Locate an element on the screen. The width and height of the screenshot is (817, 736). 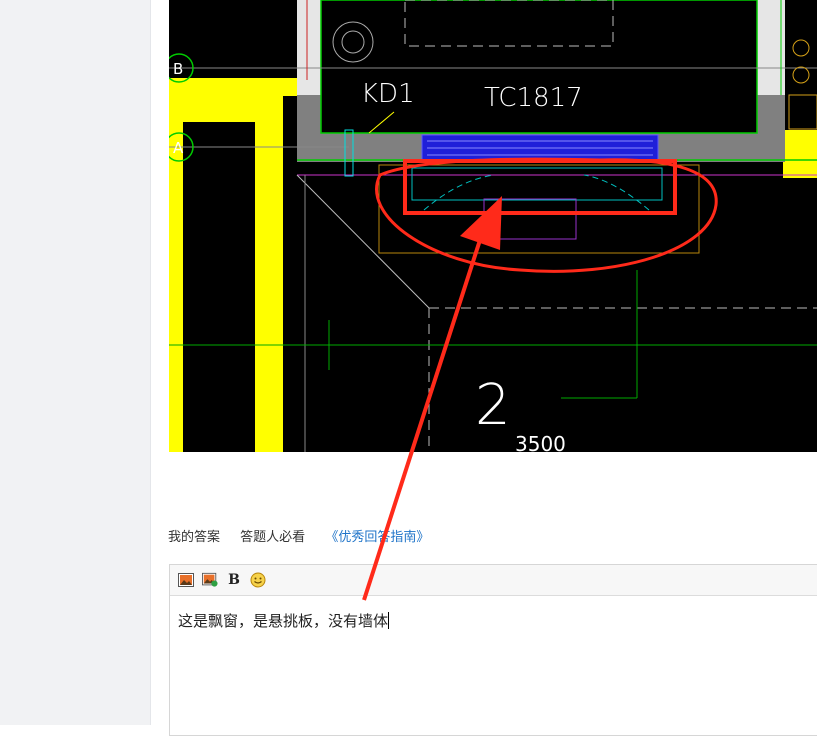
editor-toolbar: B is located at coordinates (493, 580).